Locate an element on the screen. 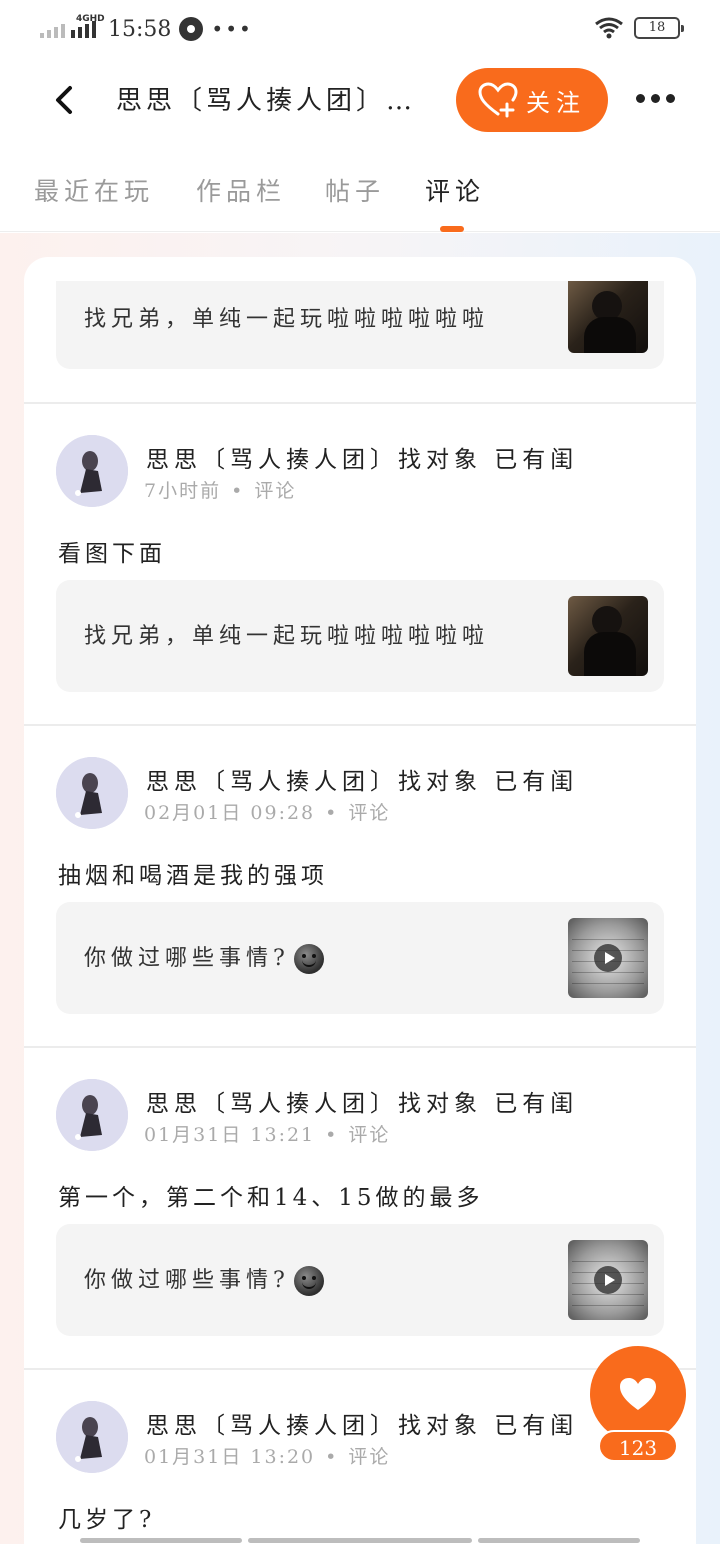 Image resolution: width=720 pixels, height=1544 pixels. comment-meta: 01月31日 13:21 • 评论 is located at coordinates (267, 1135).